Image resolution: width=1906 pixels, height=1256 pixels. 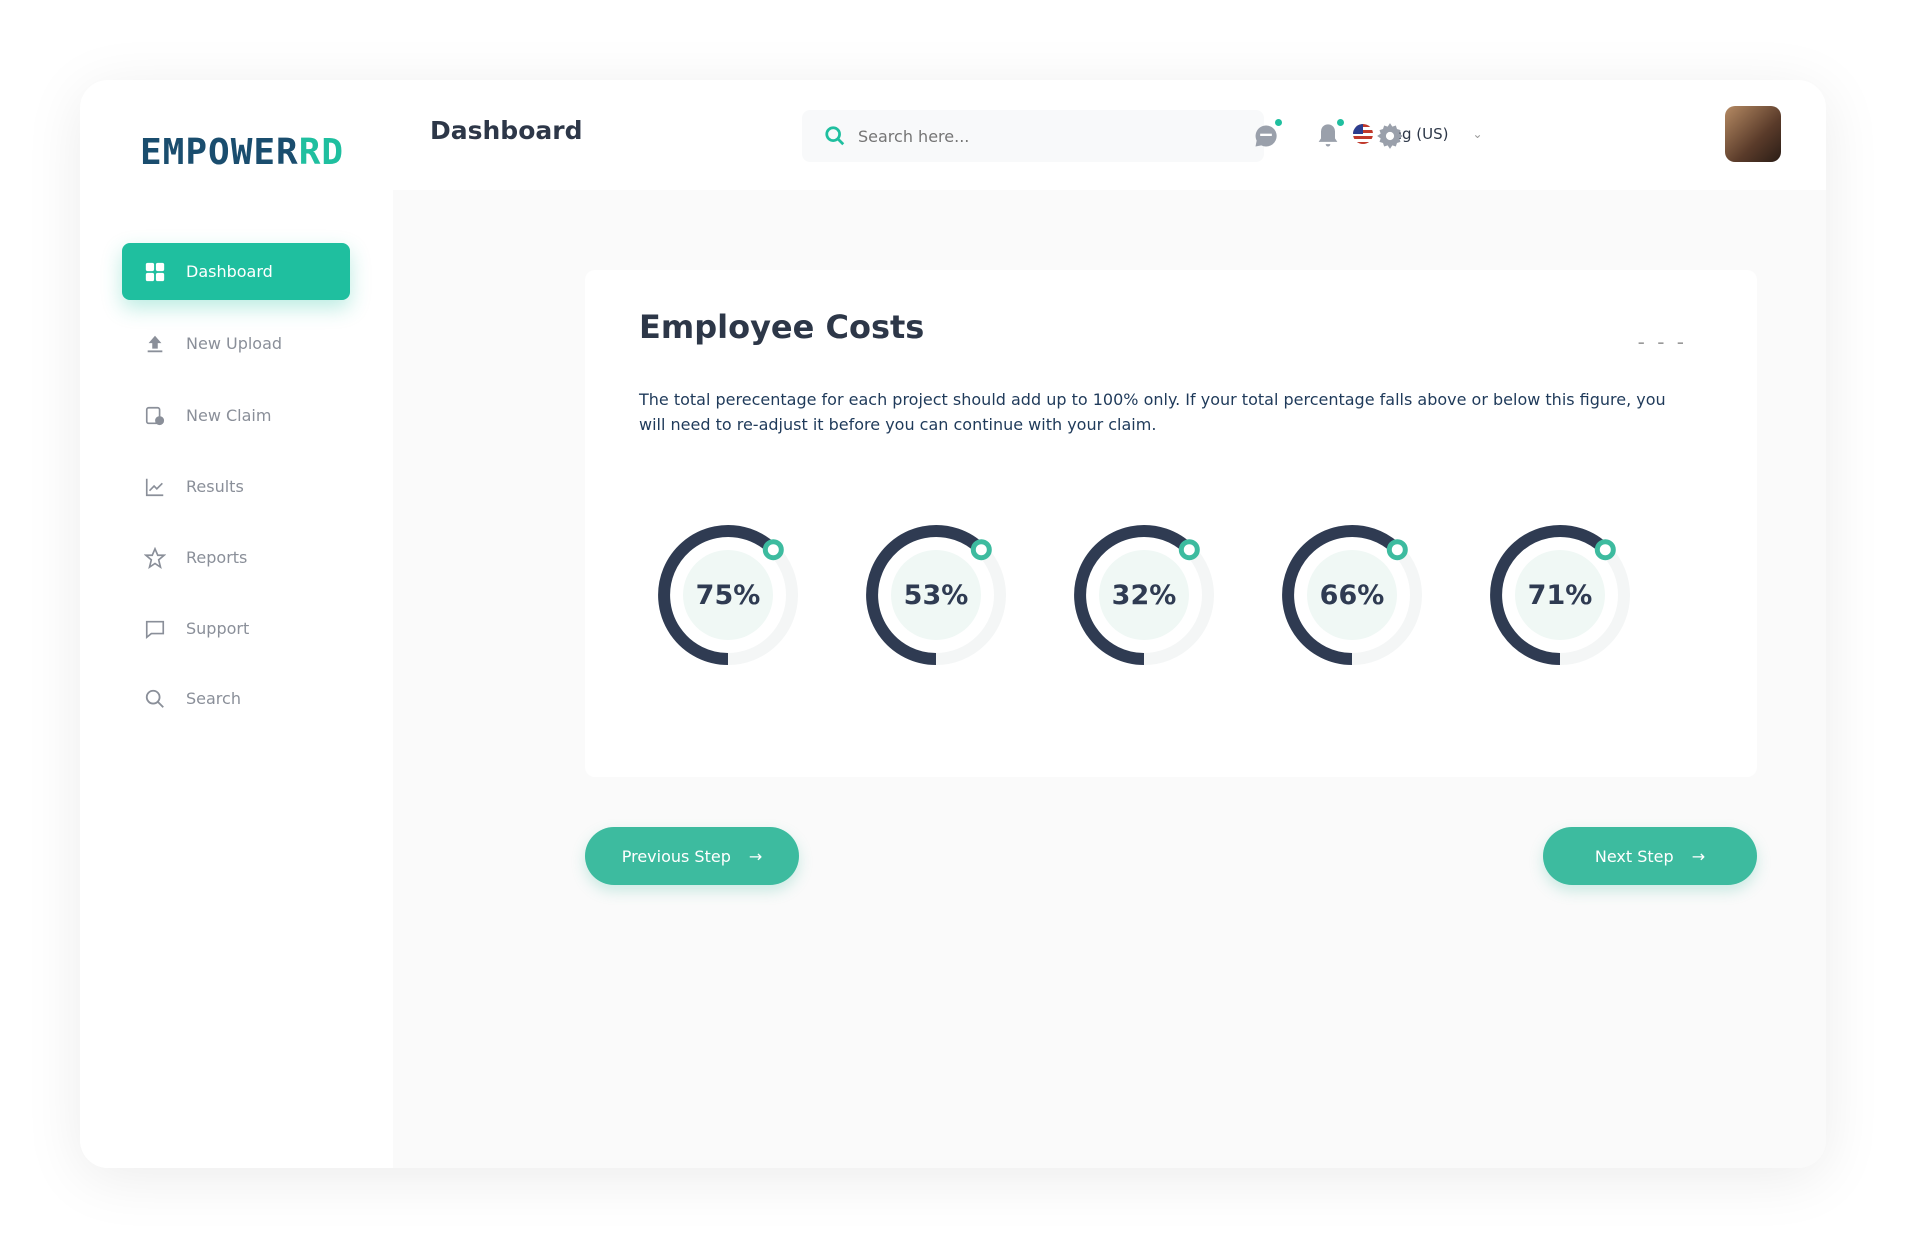 I want to click on sidebar-item-search: Search, so click(x=236, y=698).